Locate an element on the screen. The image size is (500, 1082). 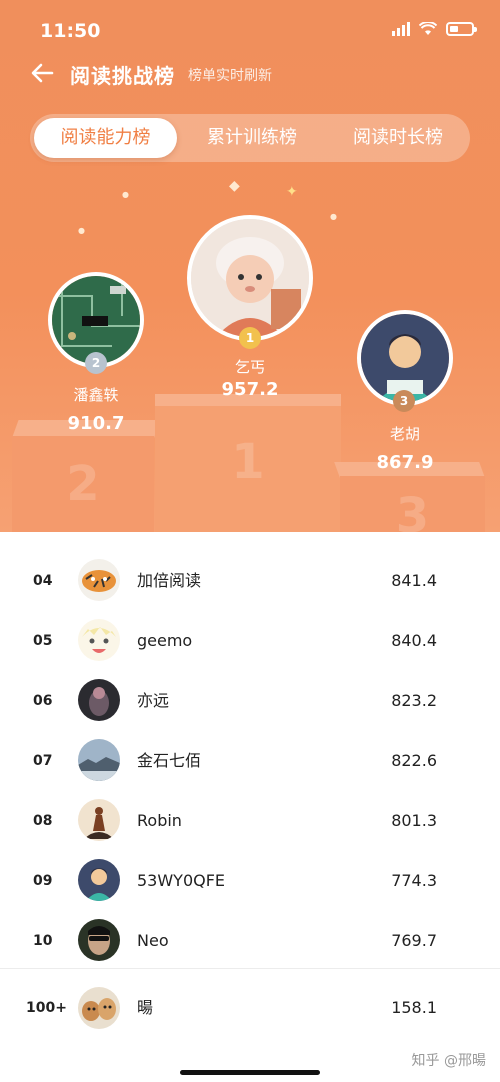
wifi-icon is located at coordinates (428, 28).